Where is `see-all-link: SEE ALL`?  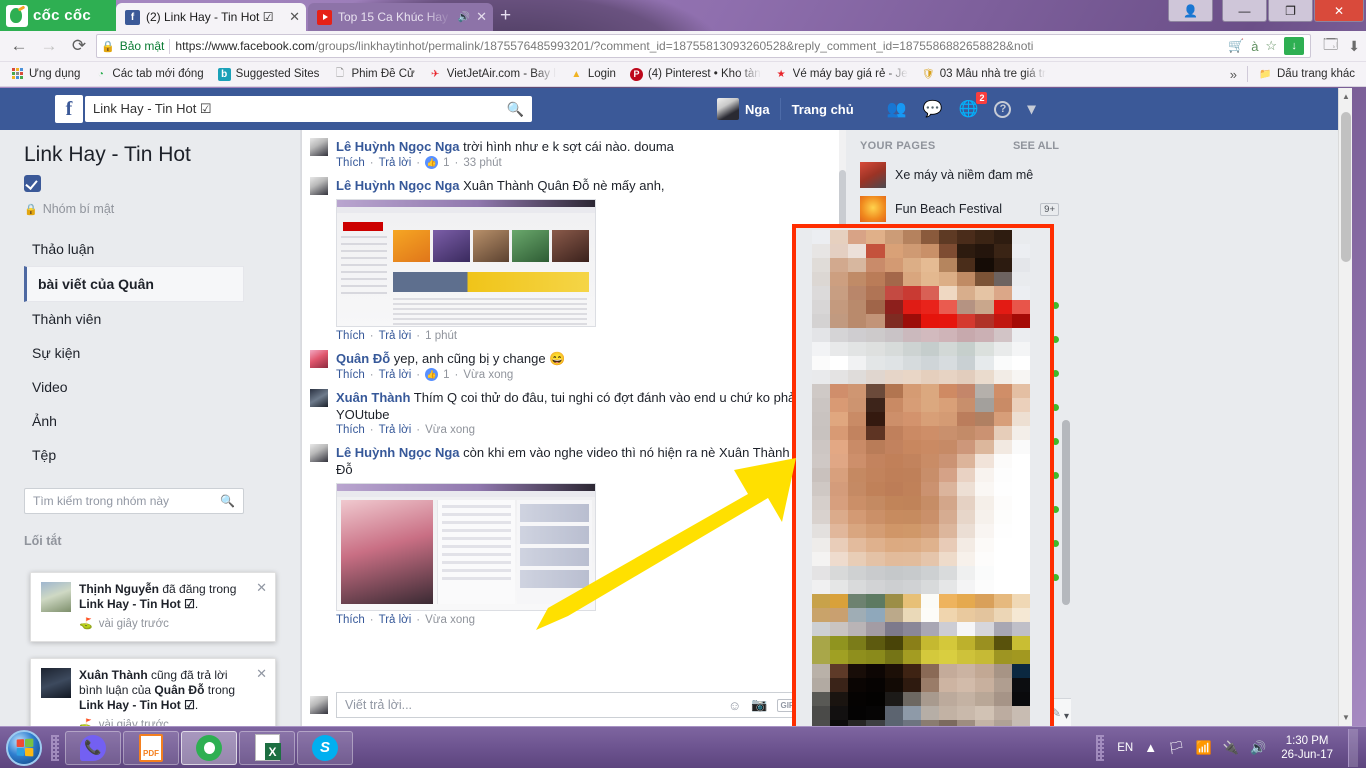
see-all-link: SEE ALL is located at coordinates (1036, 146).